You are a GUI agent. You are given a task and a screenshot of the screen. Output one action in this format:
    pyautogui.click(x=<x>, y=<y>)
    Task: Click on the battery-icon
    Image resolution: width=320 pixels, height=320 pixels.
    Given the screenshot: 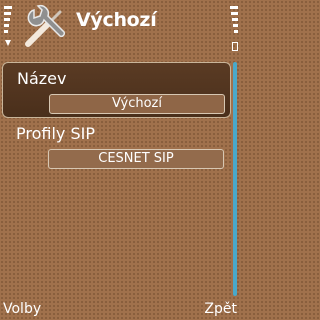 What is the action you would take?
    pyautogui.click(x=234, y=30)
    